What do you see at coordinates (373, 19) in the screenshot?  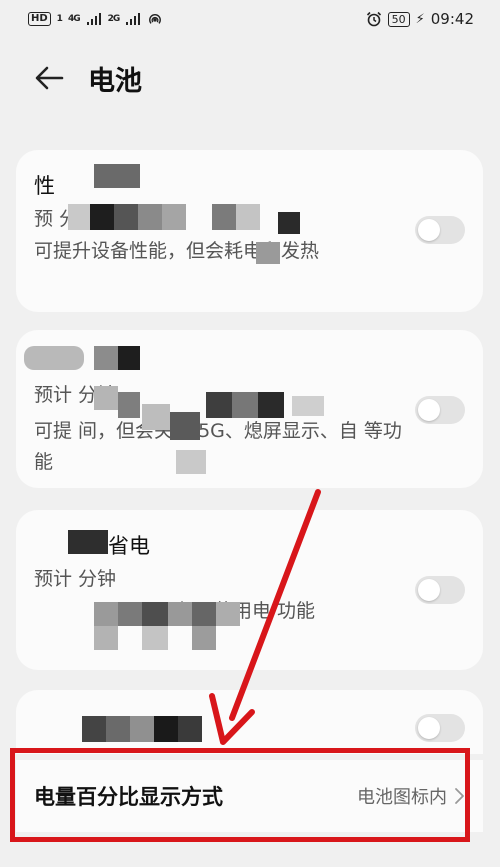 I see `alarm-icon` at bounding box center [373, 19].